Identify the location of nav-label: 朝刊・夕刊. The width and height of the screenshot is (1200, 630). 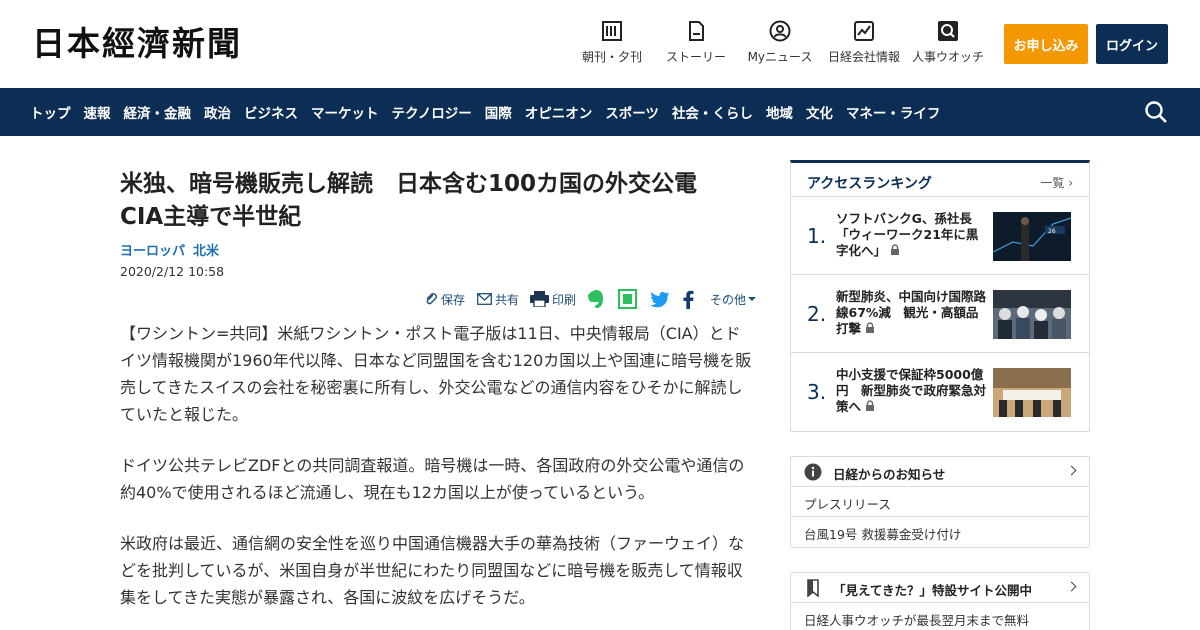
(611, 57).